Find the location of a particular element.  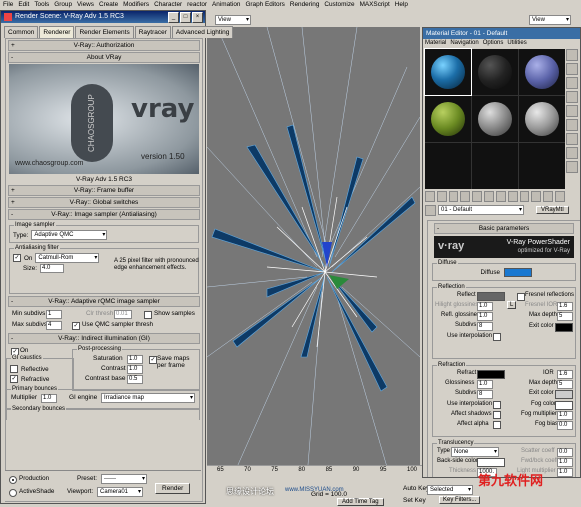

selection-dropdown: Selected is located at coordinates (450, 490).